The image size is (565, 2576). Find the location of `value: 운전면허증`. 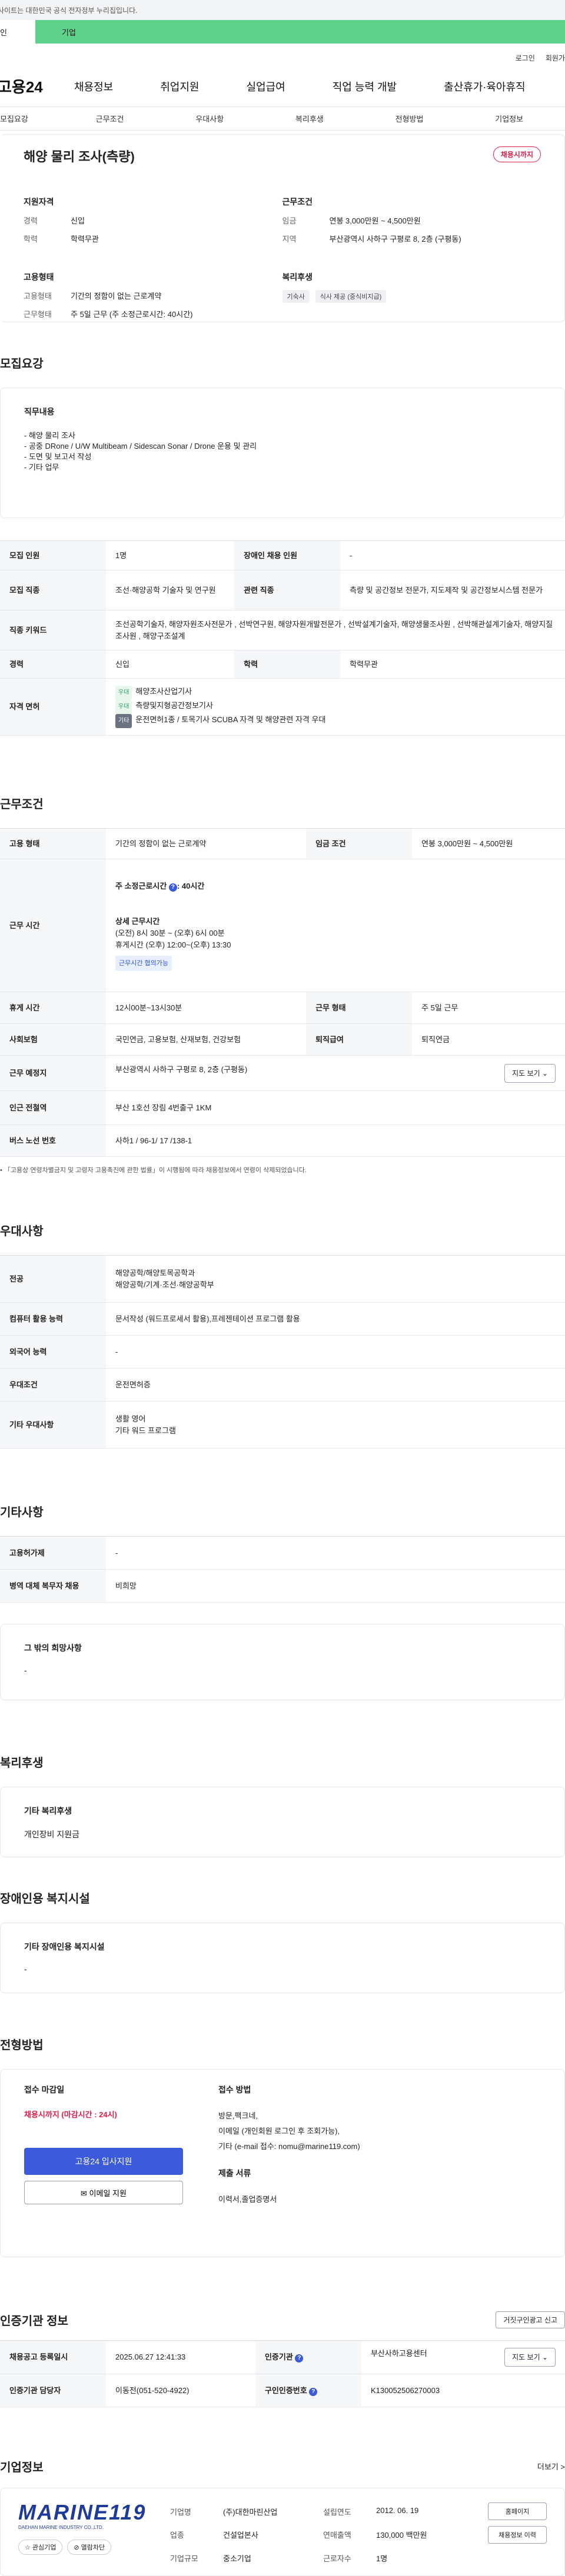

value: 운전면허증 is located at coordinates (335, 1385).